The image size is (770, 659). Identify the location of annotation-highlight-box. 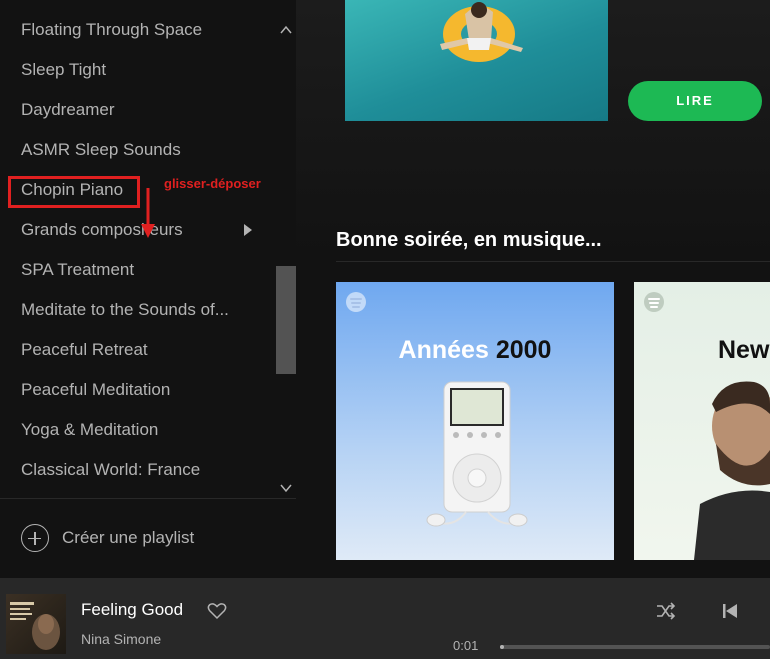
(74, 192).